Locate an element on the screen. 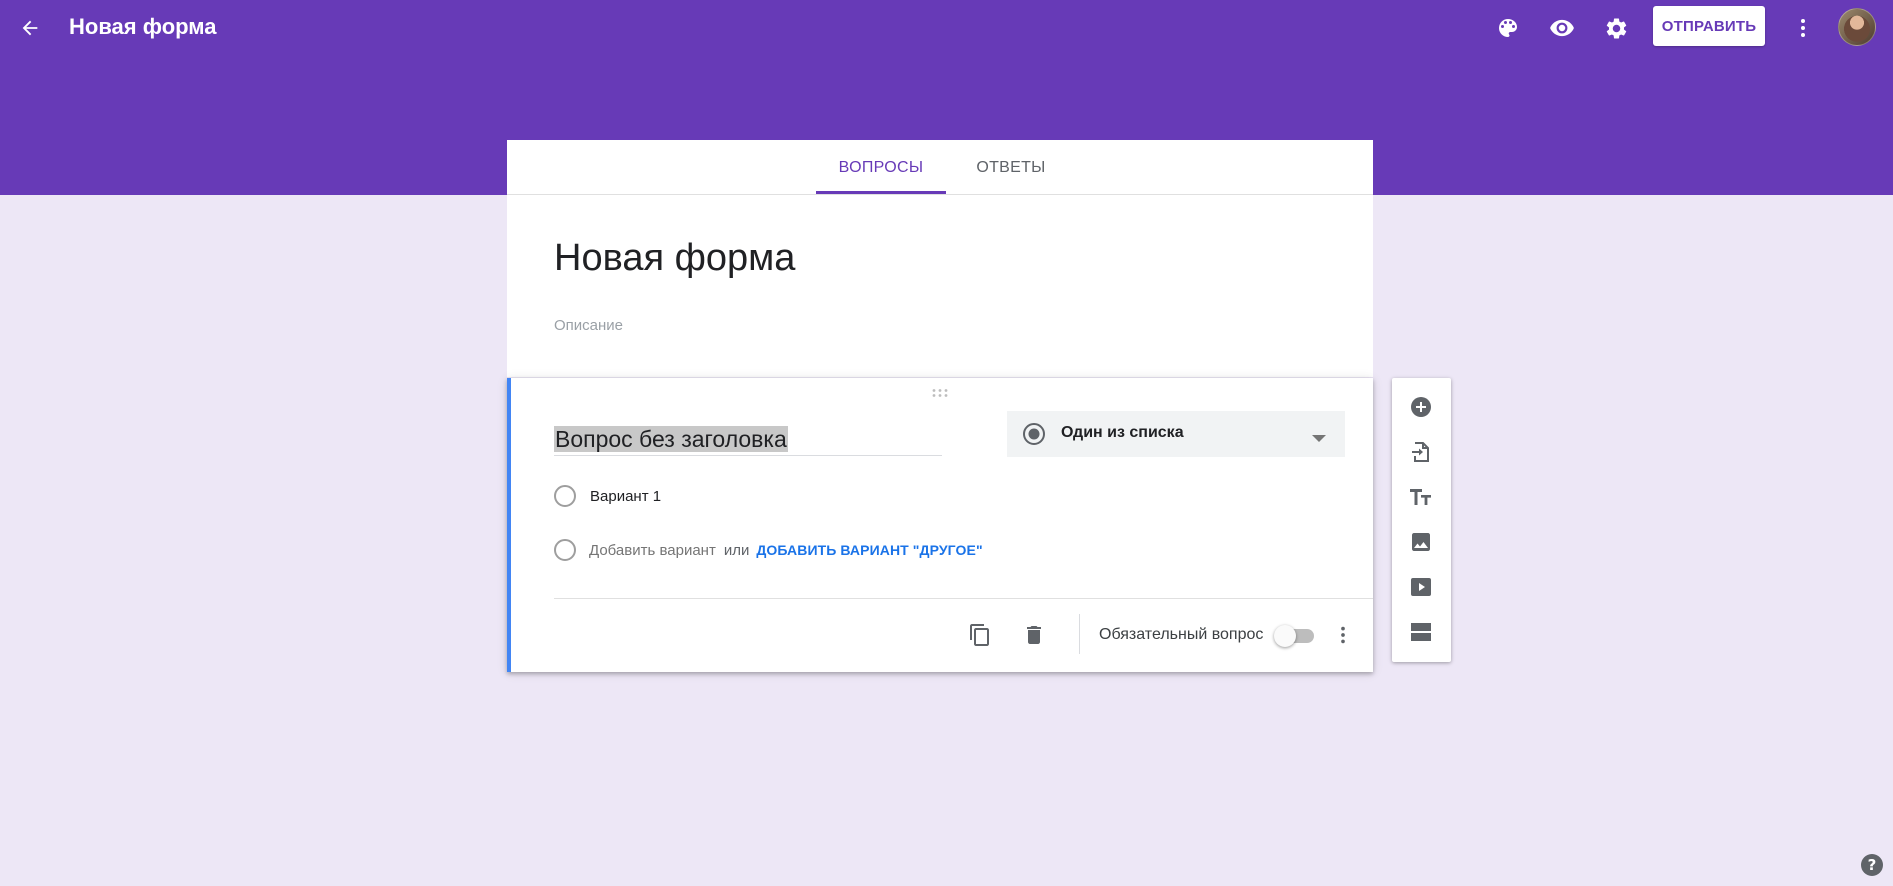 The height and width of the screenshot is (886, 1893). help-icon: ? is located at coordinates (1872, 865).